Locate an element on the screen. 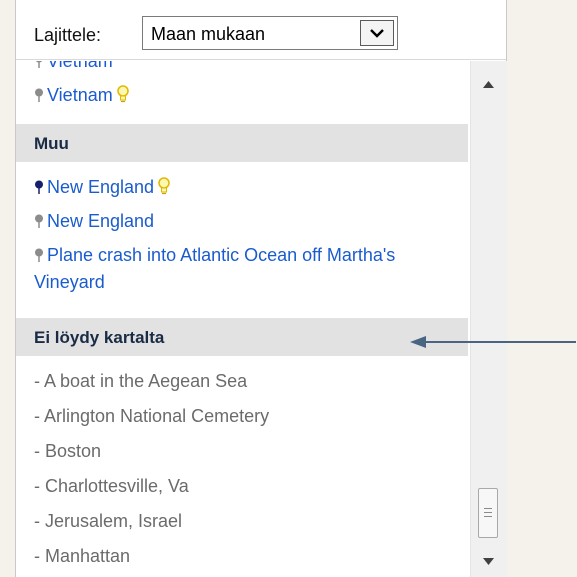 The width and height of the screenshot is (577, 577). vertical-scrollbar is located at coordinates (488, 319).